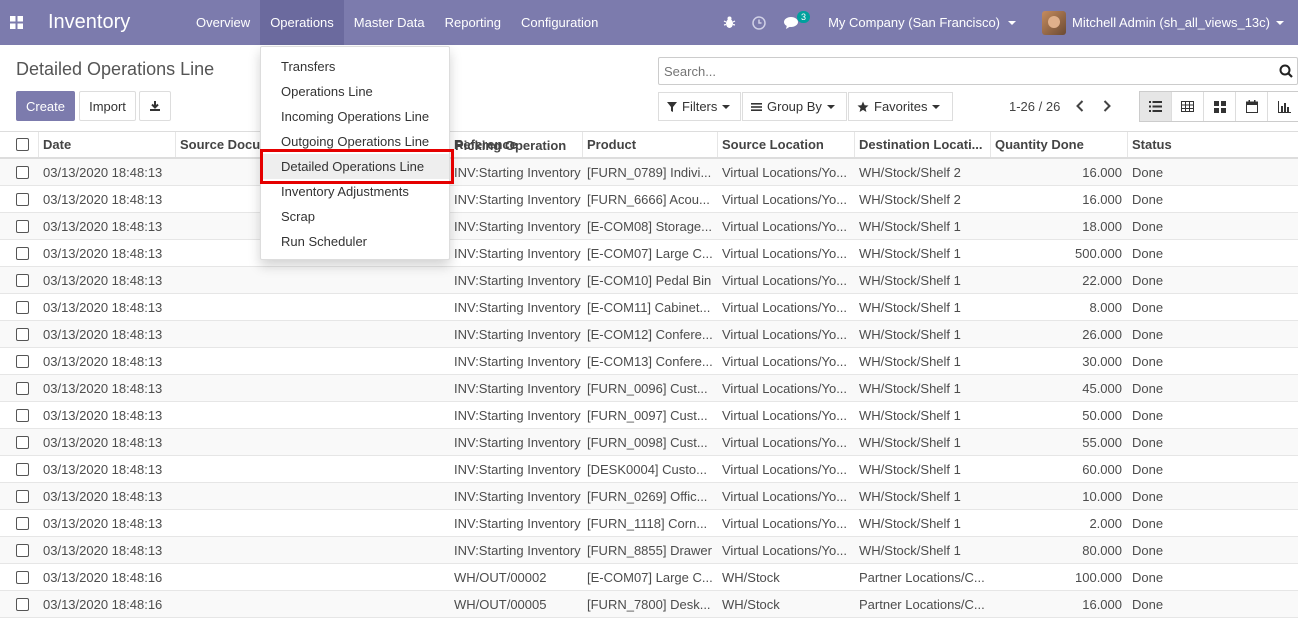 Image resolution: width=1298 pixels, height=620 pixels. What do you see at coordinates (107, 144) in the screenshot?
I see `column-header-date: Date` at bounding box center [107, 144].